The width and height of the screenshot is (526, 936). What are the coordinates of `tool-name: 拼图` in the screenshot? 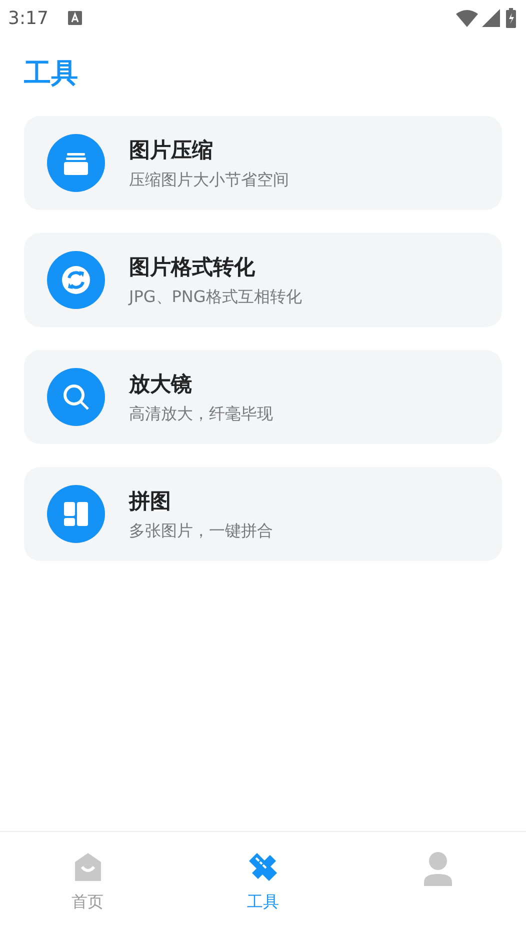 It's located at (150, 501).